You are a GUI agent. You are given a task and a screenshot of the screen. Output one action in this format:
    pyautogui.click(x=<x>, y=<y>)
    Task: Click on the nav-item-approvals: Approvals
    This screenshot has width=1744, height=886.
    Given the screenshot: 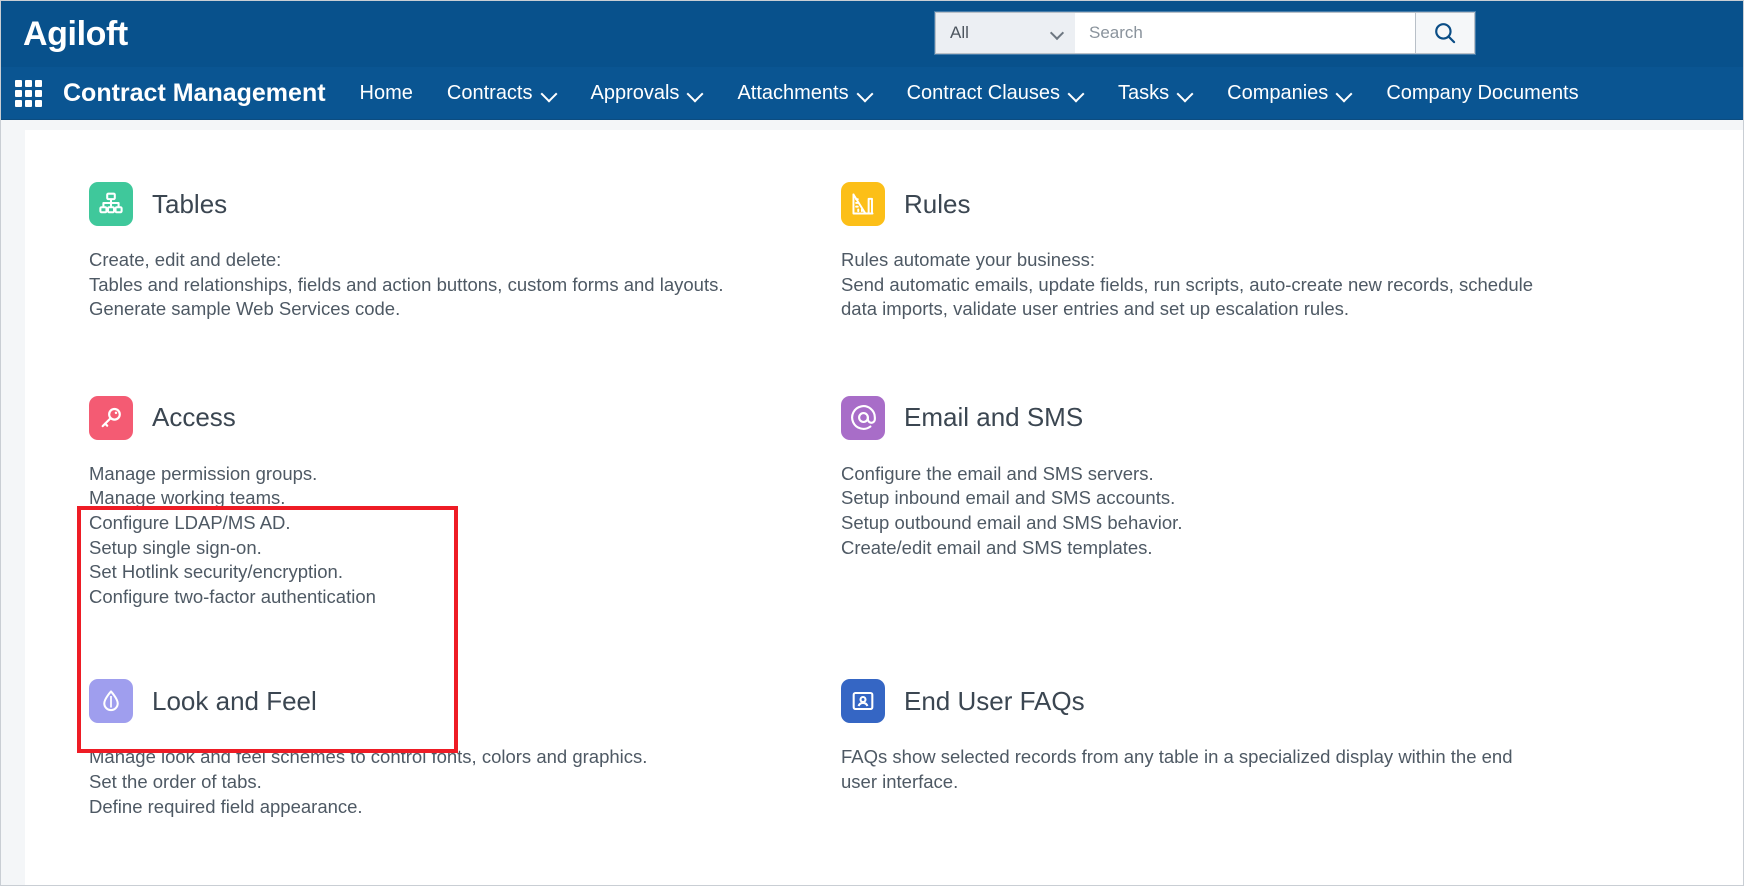 What is the action you would take?
    pyautogui.click(x=647, y=93)
    